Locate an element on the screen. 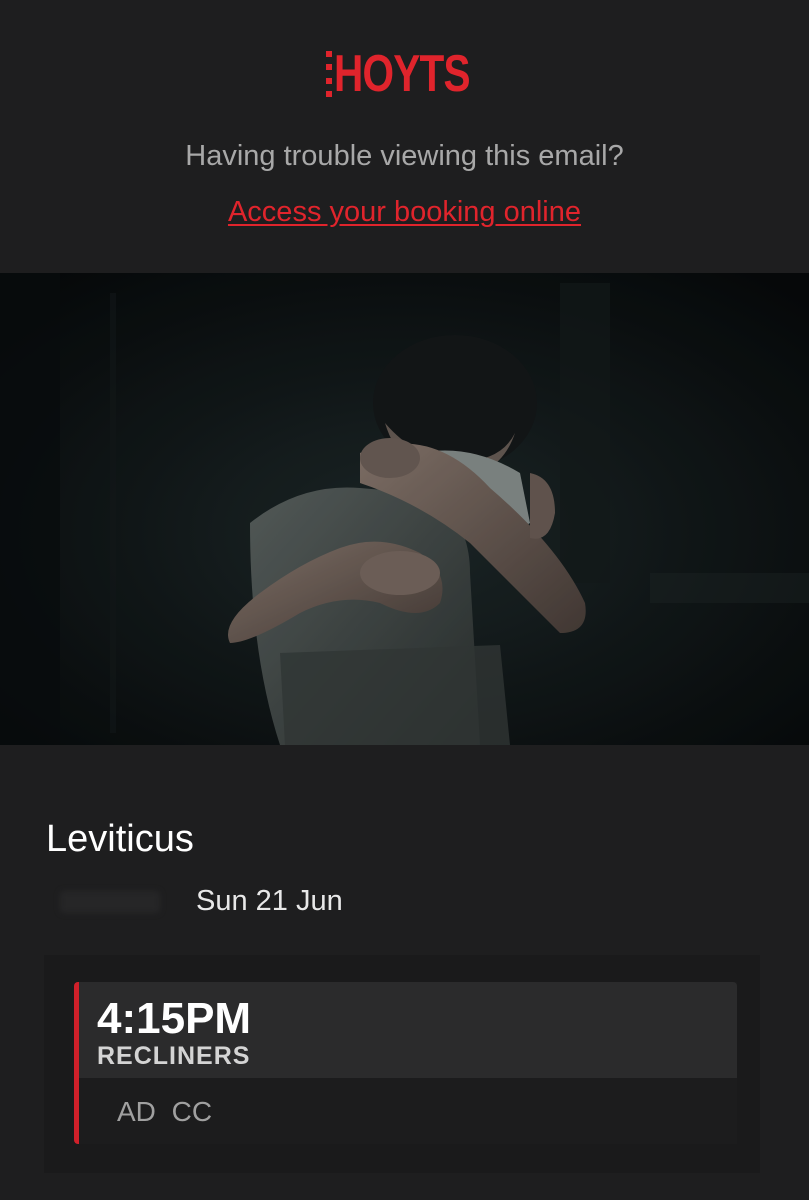 This screenshot has height=1200, width=809. session-time: 4:15PM is located at coordinates (174, 1018).